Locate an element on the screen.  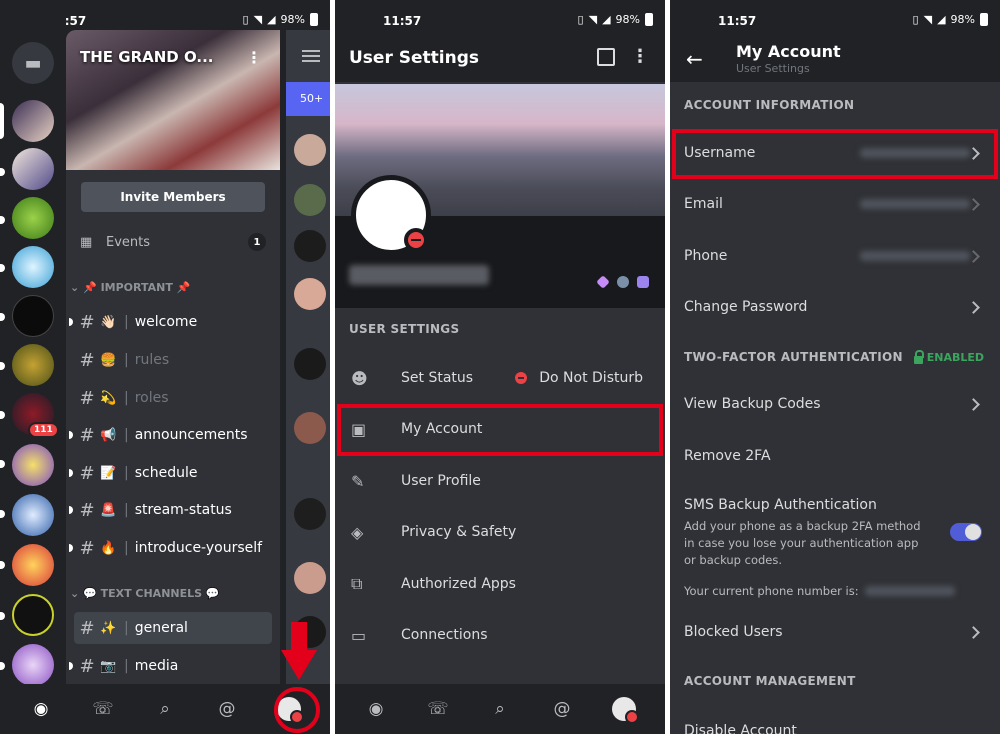
channel-item-selected: # ✨ | general is located at coordinates (173, 628).